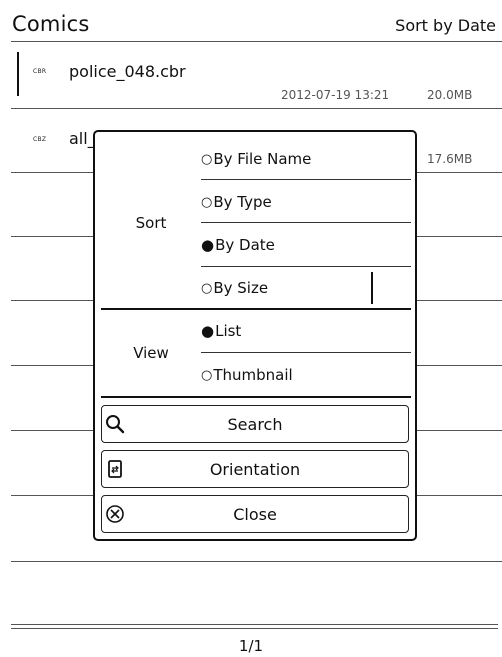 The height and width of the screenshot is (657, 502). I want to click on orientation-button: Orientation, so click(255, 469).